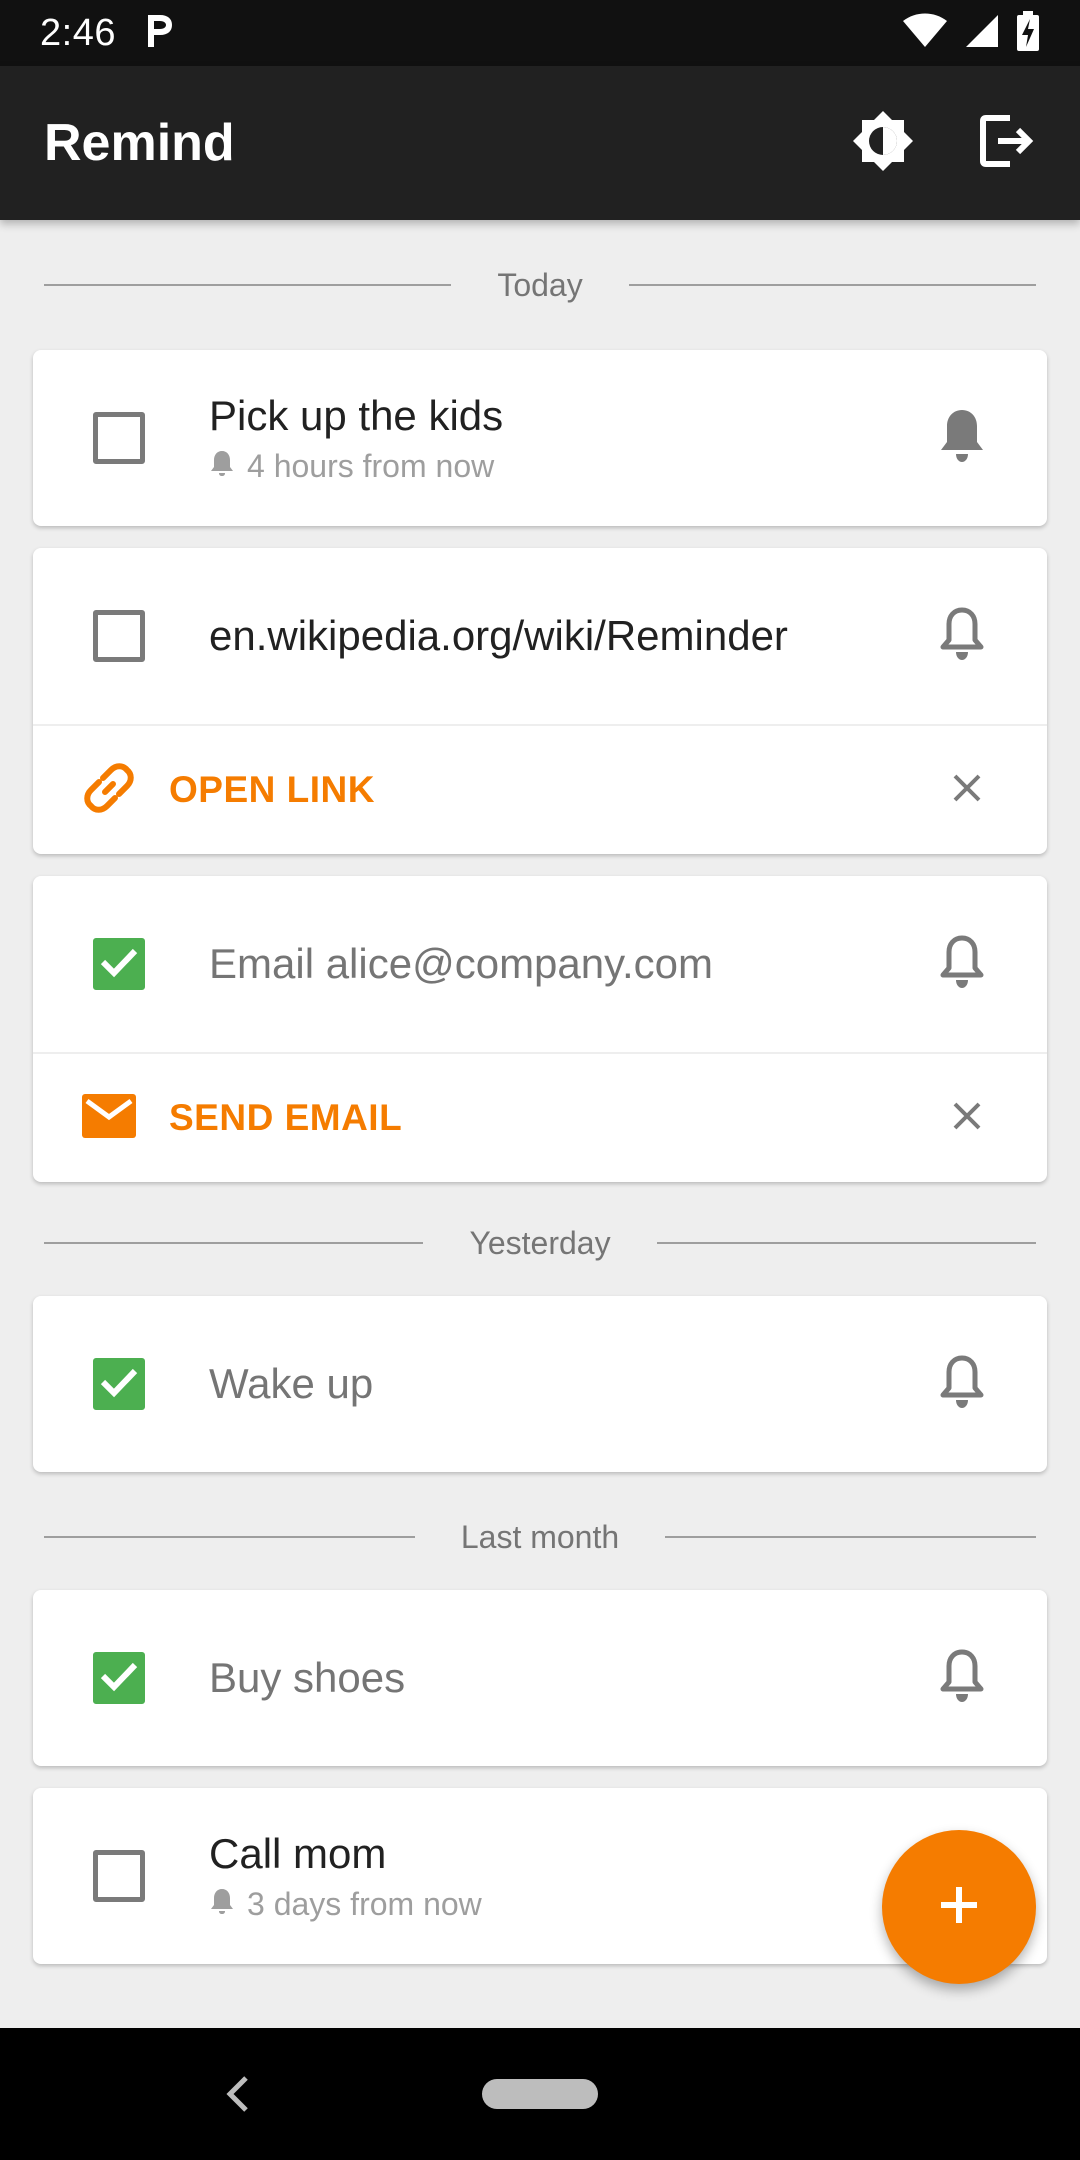 The width and height of the screenshot is (1080, 2160). What do you see at coordinates (1028, 33) in the screenshot?
I see `battery-icon` at bounding box center [1028, 33].